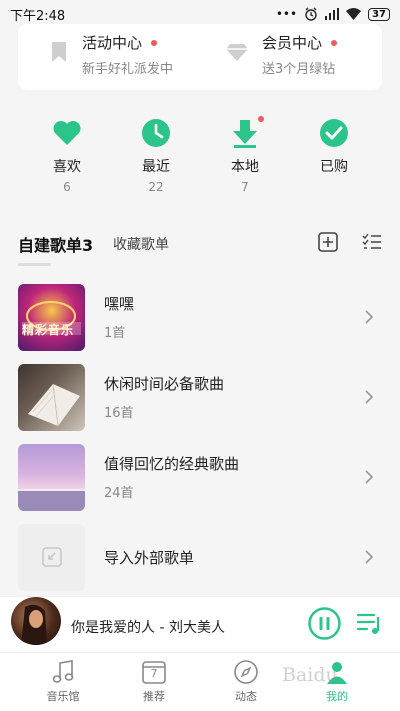 This screenshot has width=400, height=711. I want to click on playlist-queue-icon, so click(369, 623).